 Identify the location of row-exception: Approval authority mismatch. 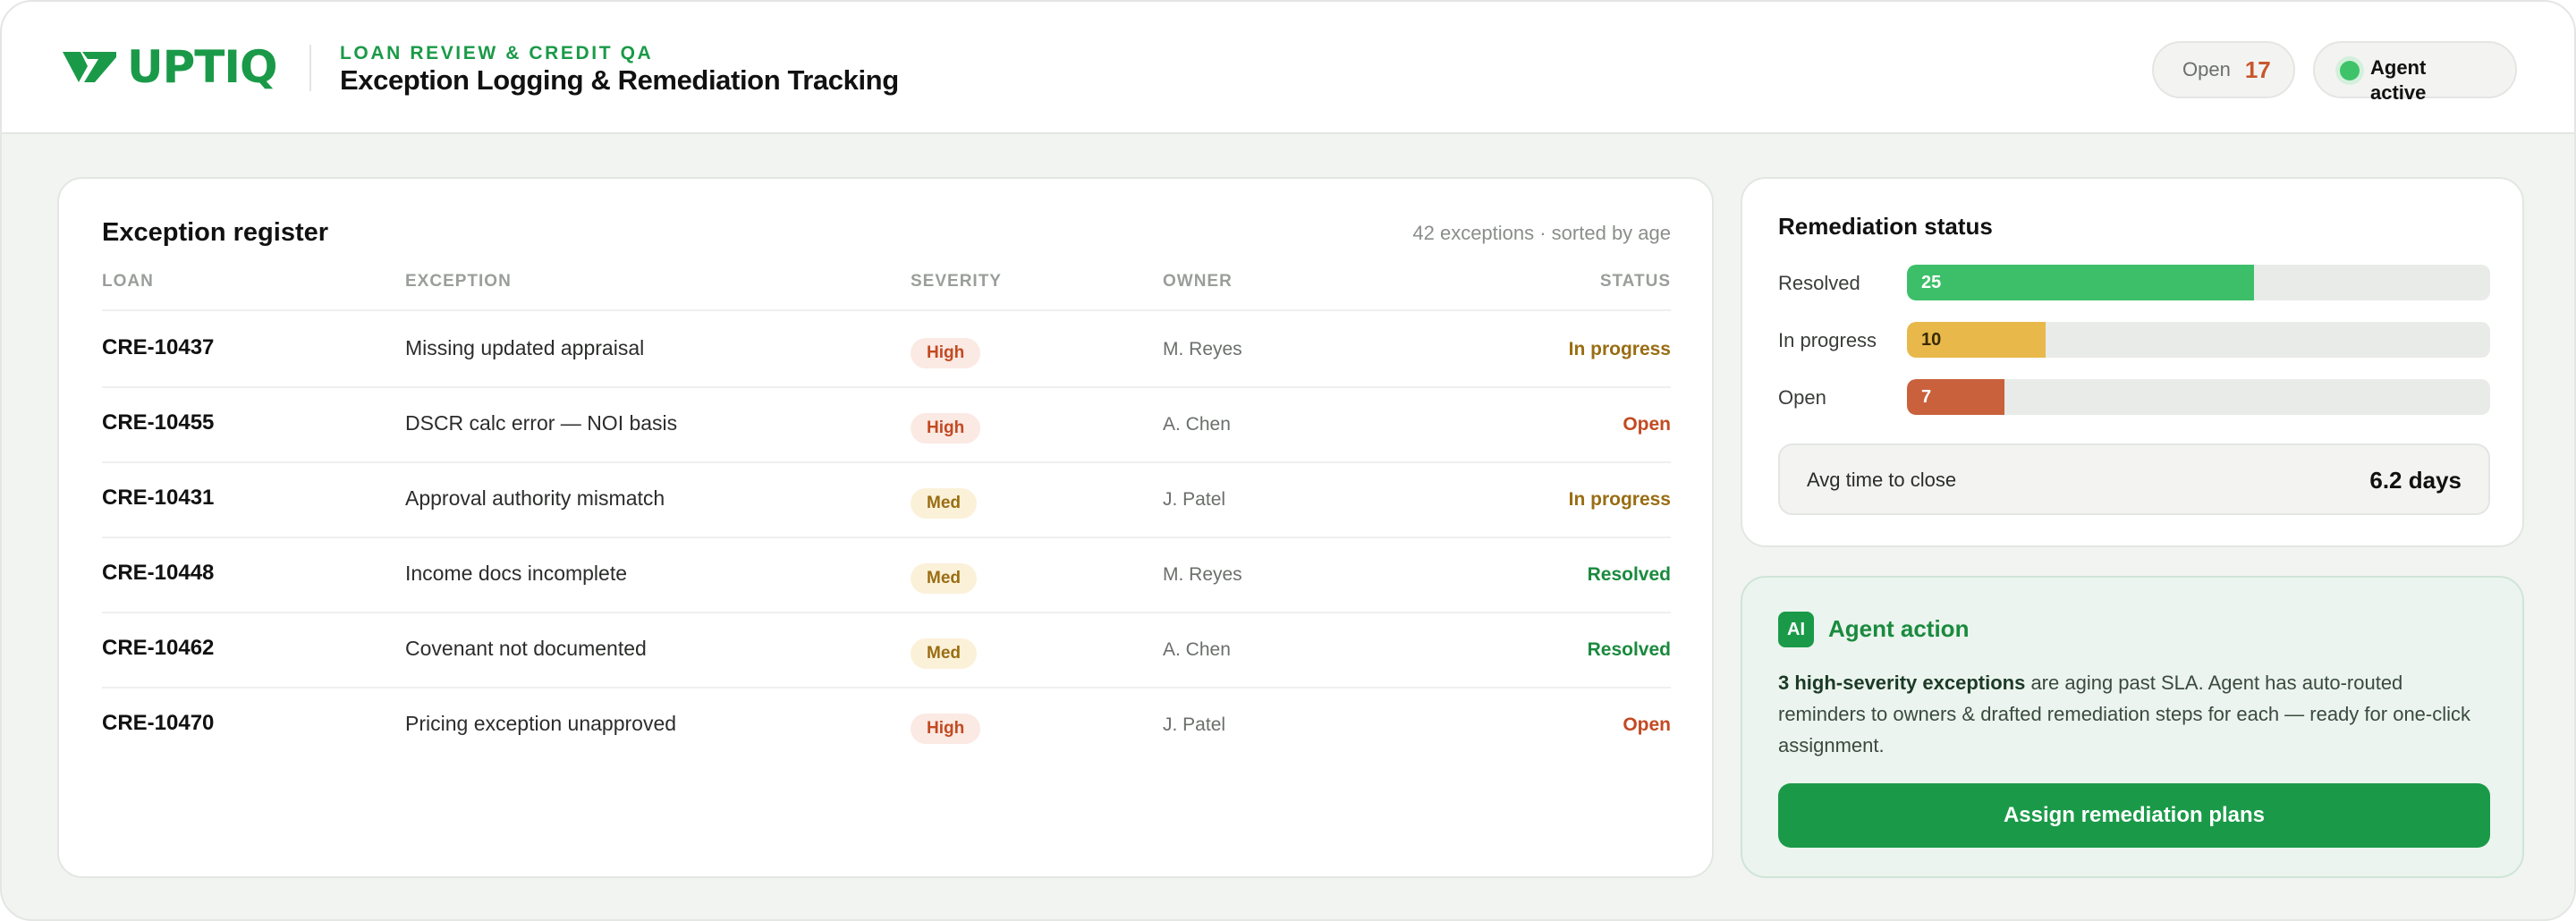
(535, 498).